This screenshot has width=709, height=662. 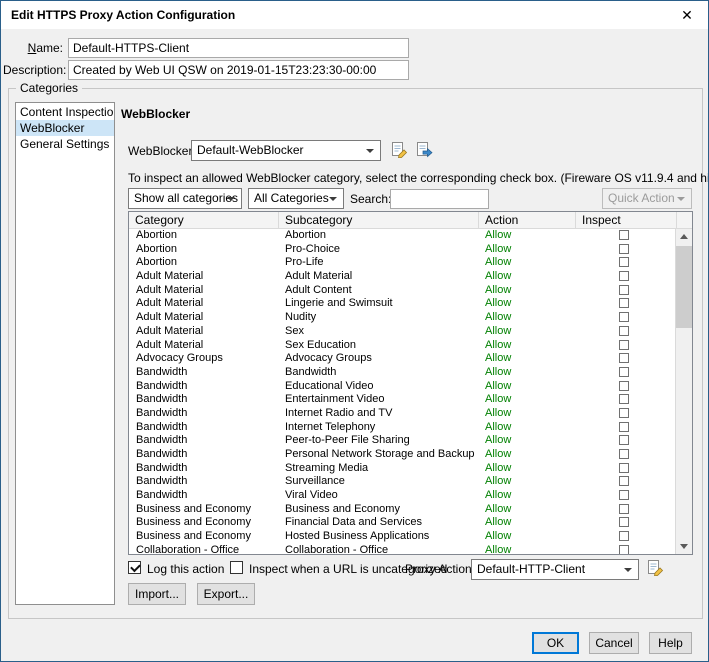 I want to click on window-title: Edit HTTPS Proxy Action Configuration, so click(x=123, y=15).